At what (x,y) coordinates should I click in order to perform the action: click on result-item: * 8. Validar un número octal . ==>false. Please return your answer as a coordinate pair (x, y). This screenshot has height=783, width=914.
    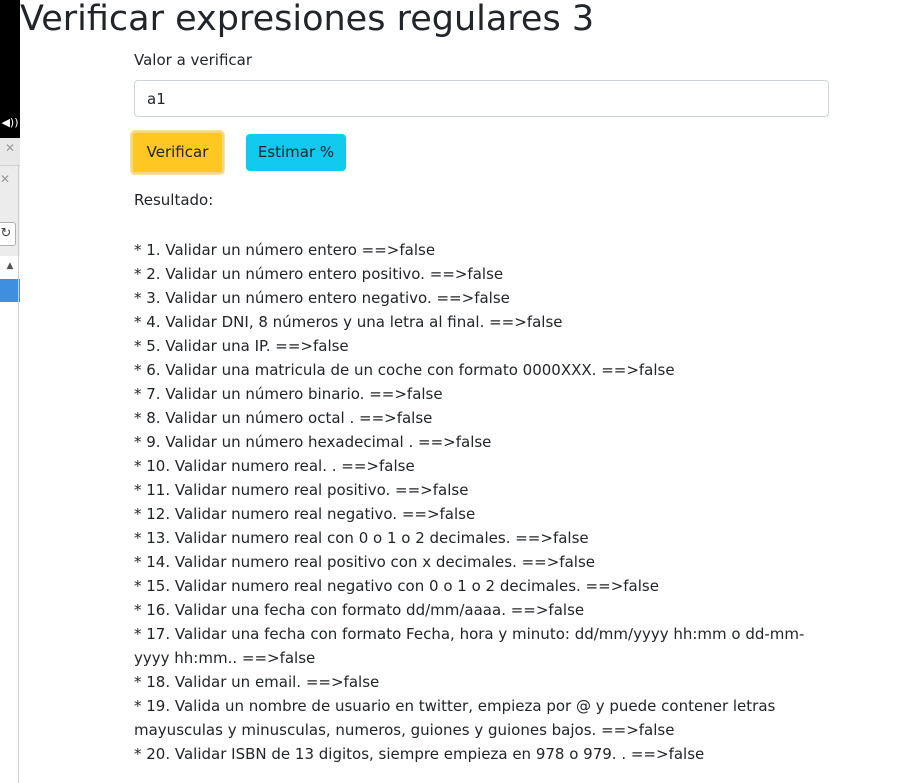
    Looking at the image, I should click on (283, 418).